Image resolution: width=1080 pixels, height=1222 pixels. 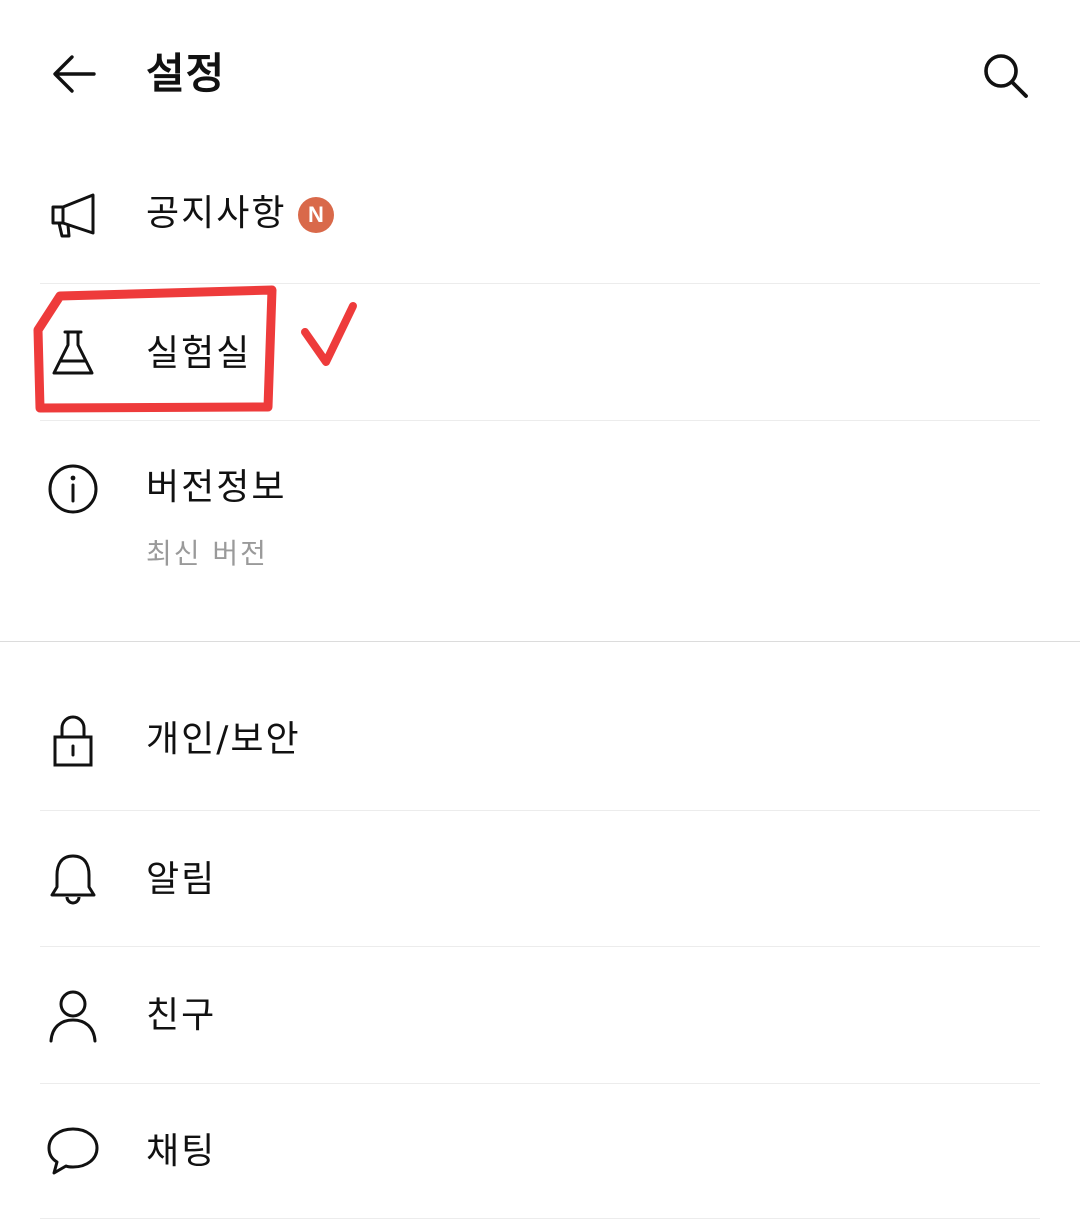 What do you see at coordinates (73, 215) in the screenshot?
I see `megaphone-icon` at bounding box center [73, 215].